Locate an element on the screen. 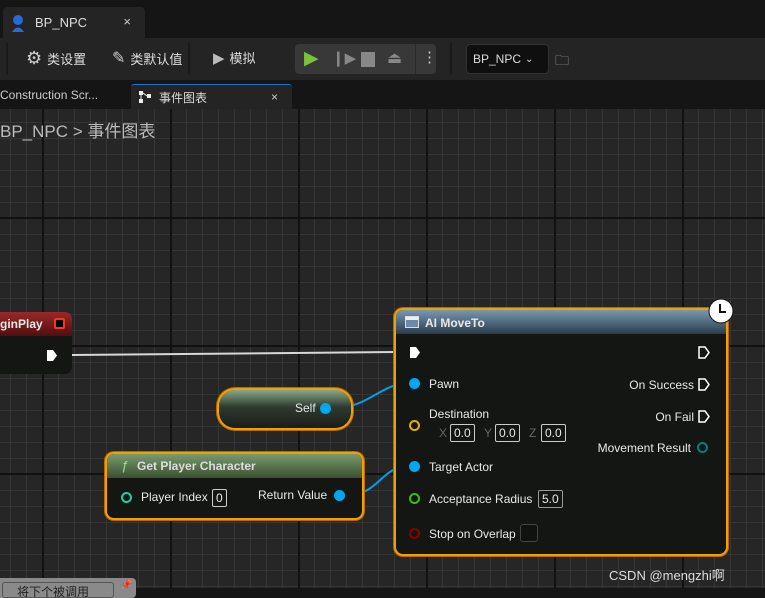 Image resolution: width=765 pixels, height=598 pixels. on-fail-label: On Fail is located at coordinates (674, 417).